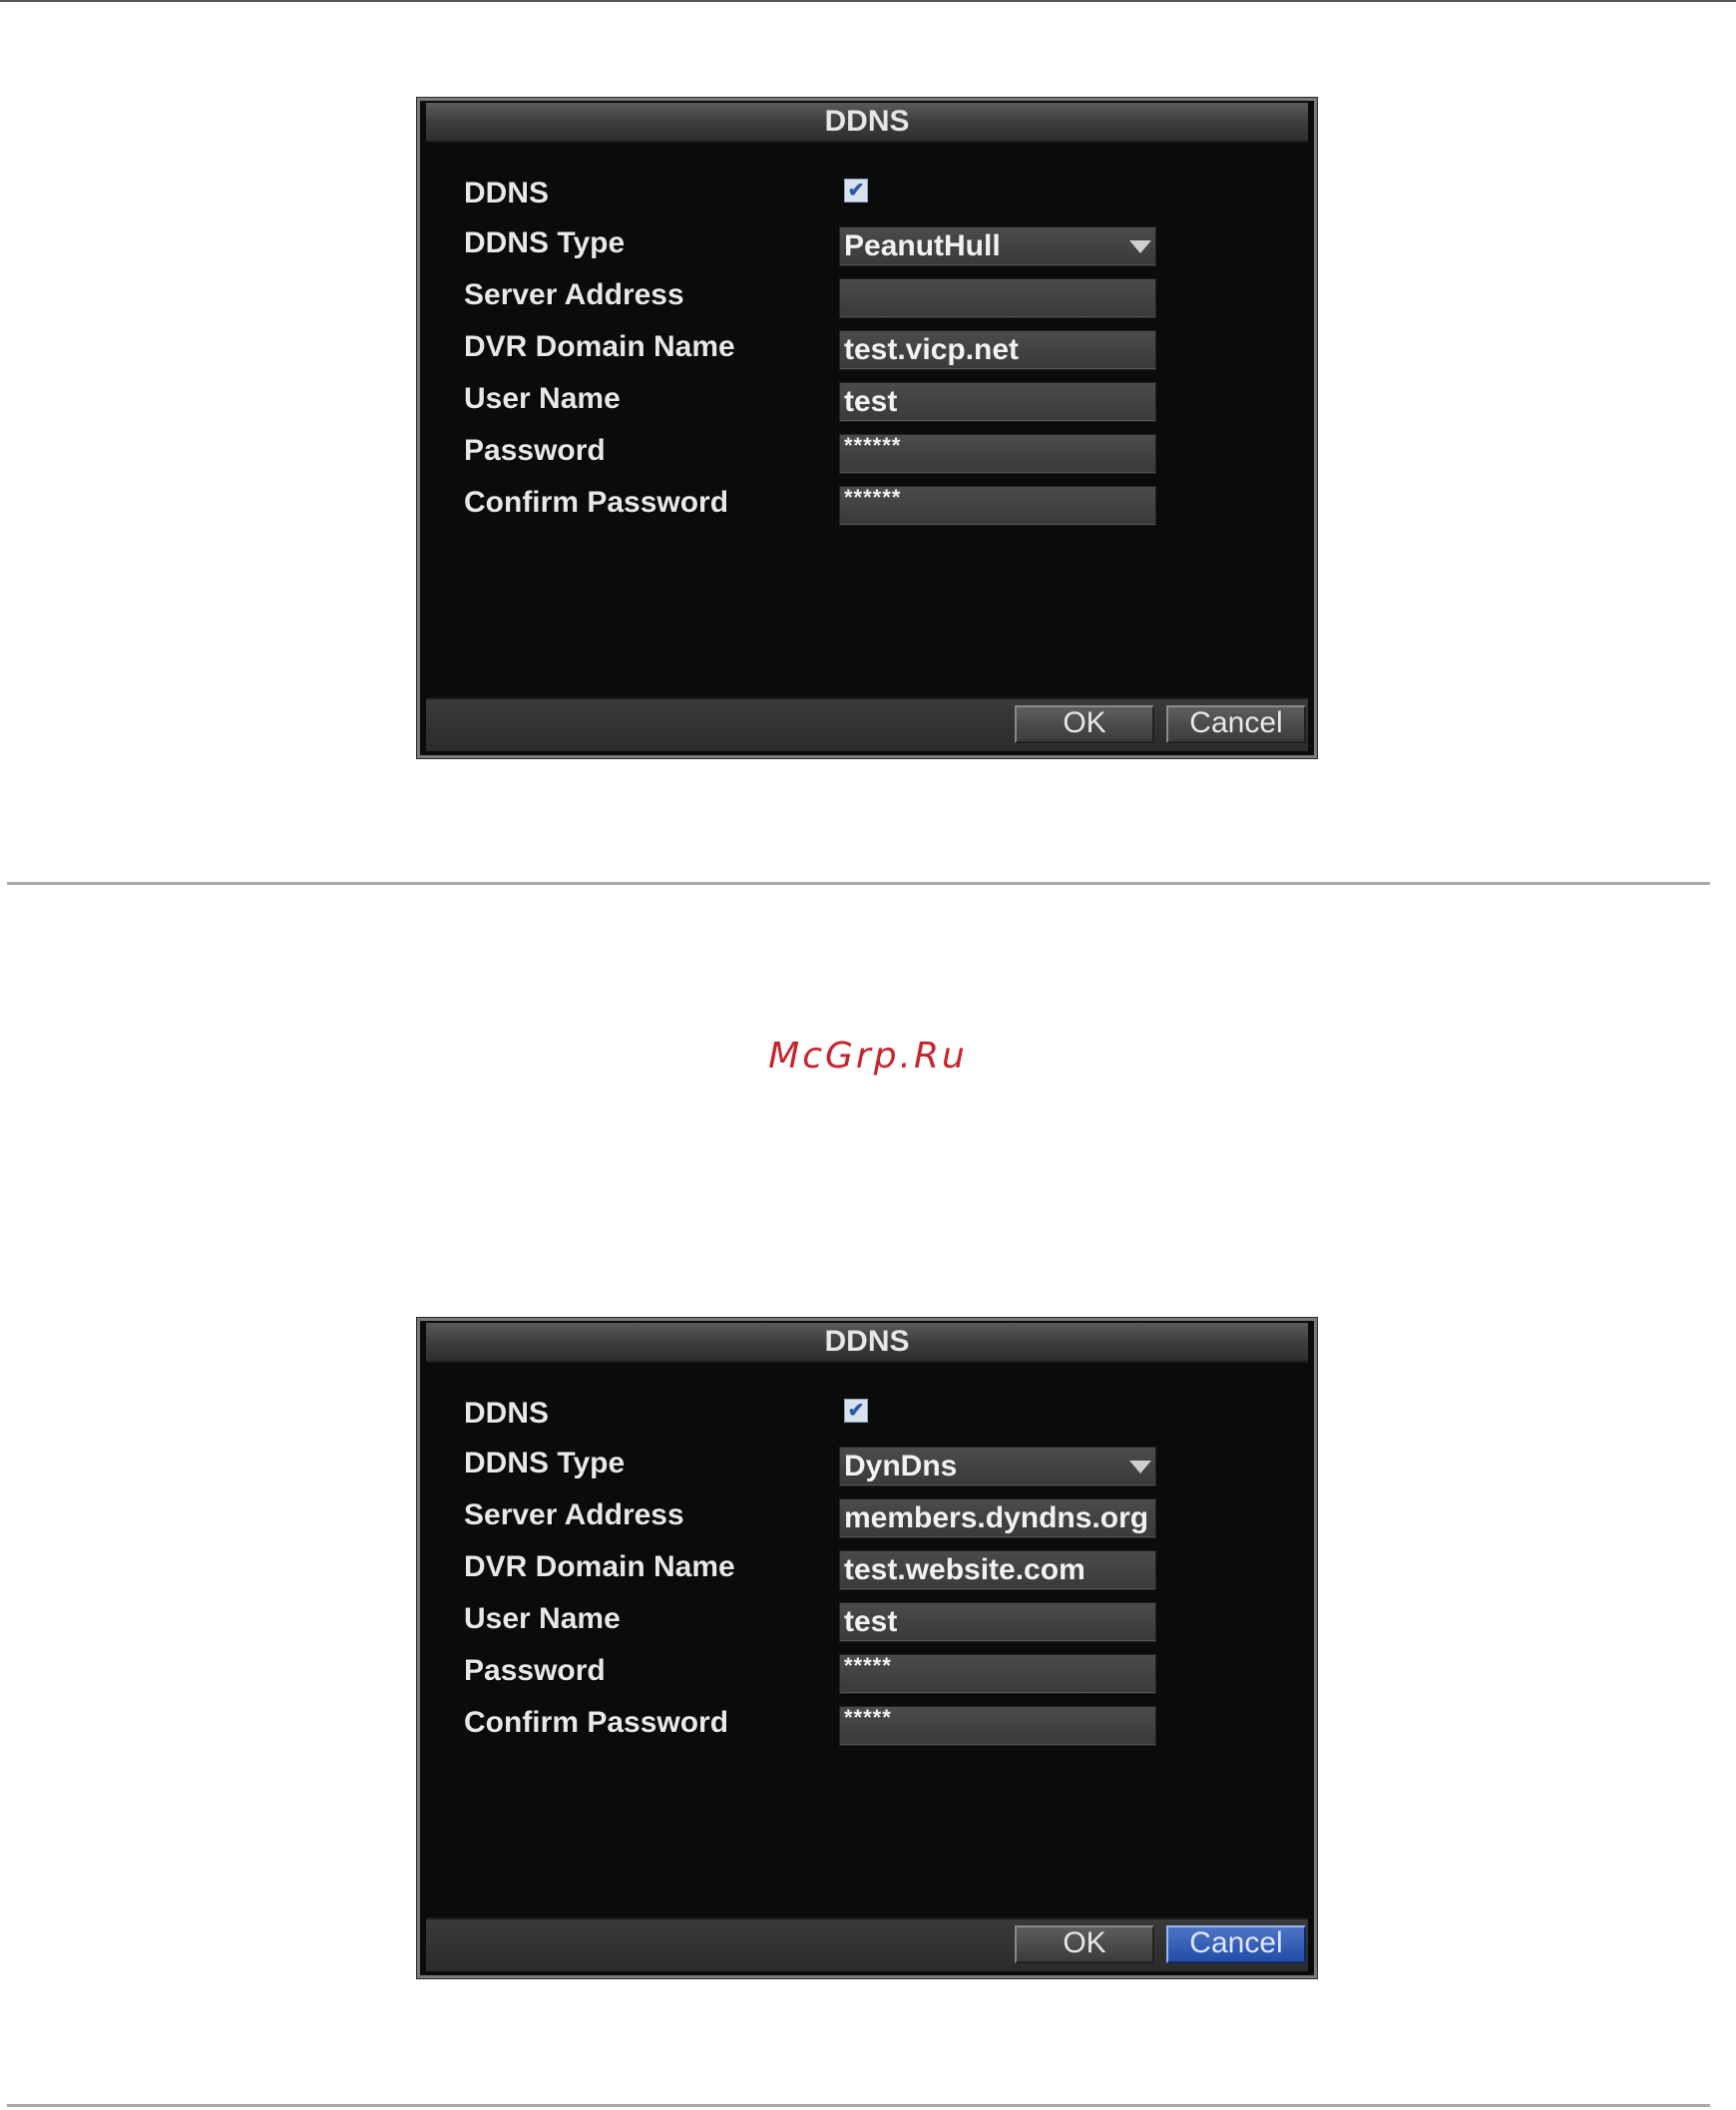  What do you see at coordinates (997, 1466) in the screenshot?
I see `ddns-type-dropdown: DynDns` at bounding box center [997, 1466].